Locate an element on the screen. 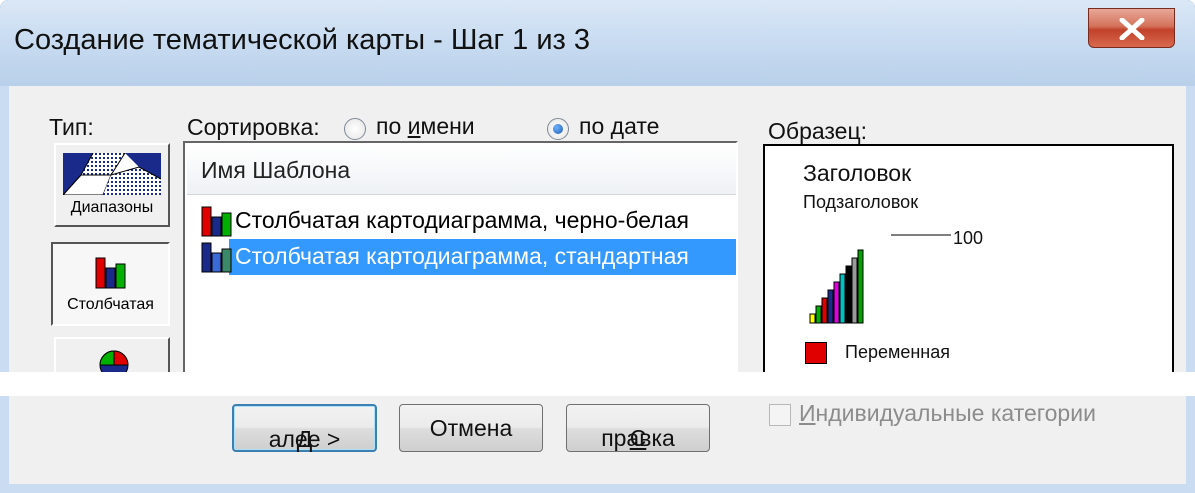  preview-label: Образец: is located at coordinates (818, 131).